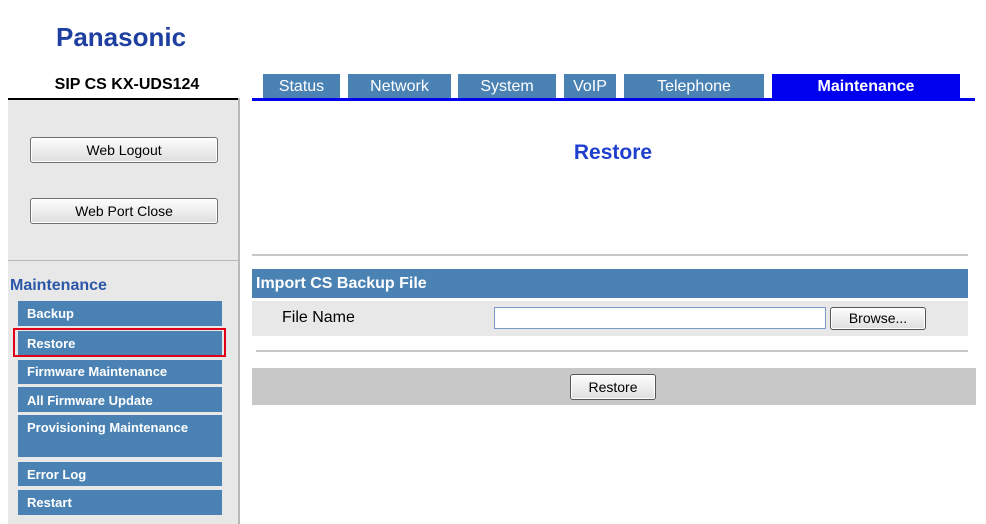  What do you see at coordinates (301, 86) in the screenshot?
I see `tab-status: Status` at bounding box center [301, 86].